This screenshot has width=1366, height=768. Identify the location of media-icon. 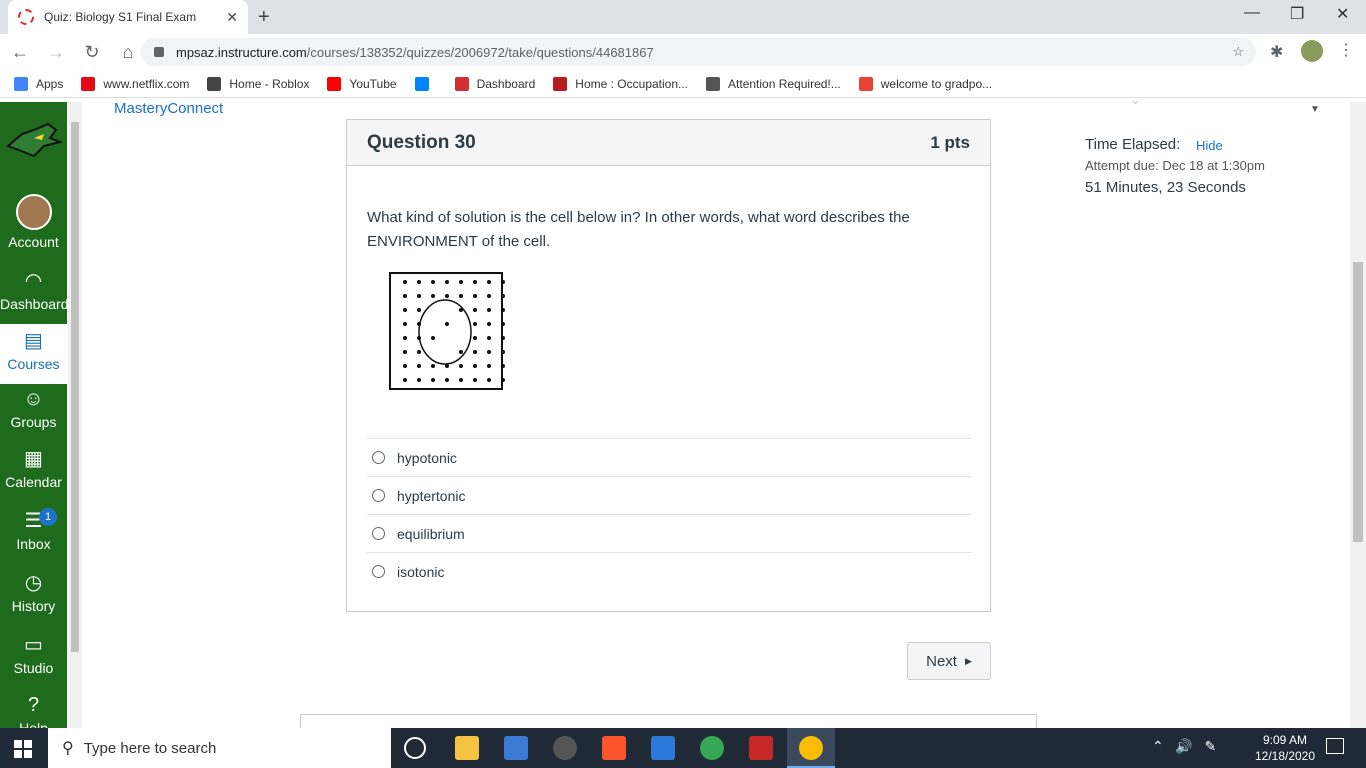
(565, 748).